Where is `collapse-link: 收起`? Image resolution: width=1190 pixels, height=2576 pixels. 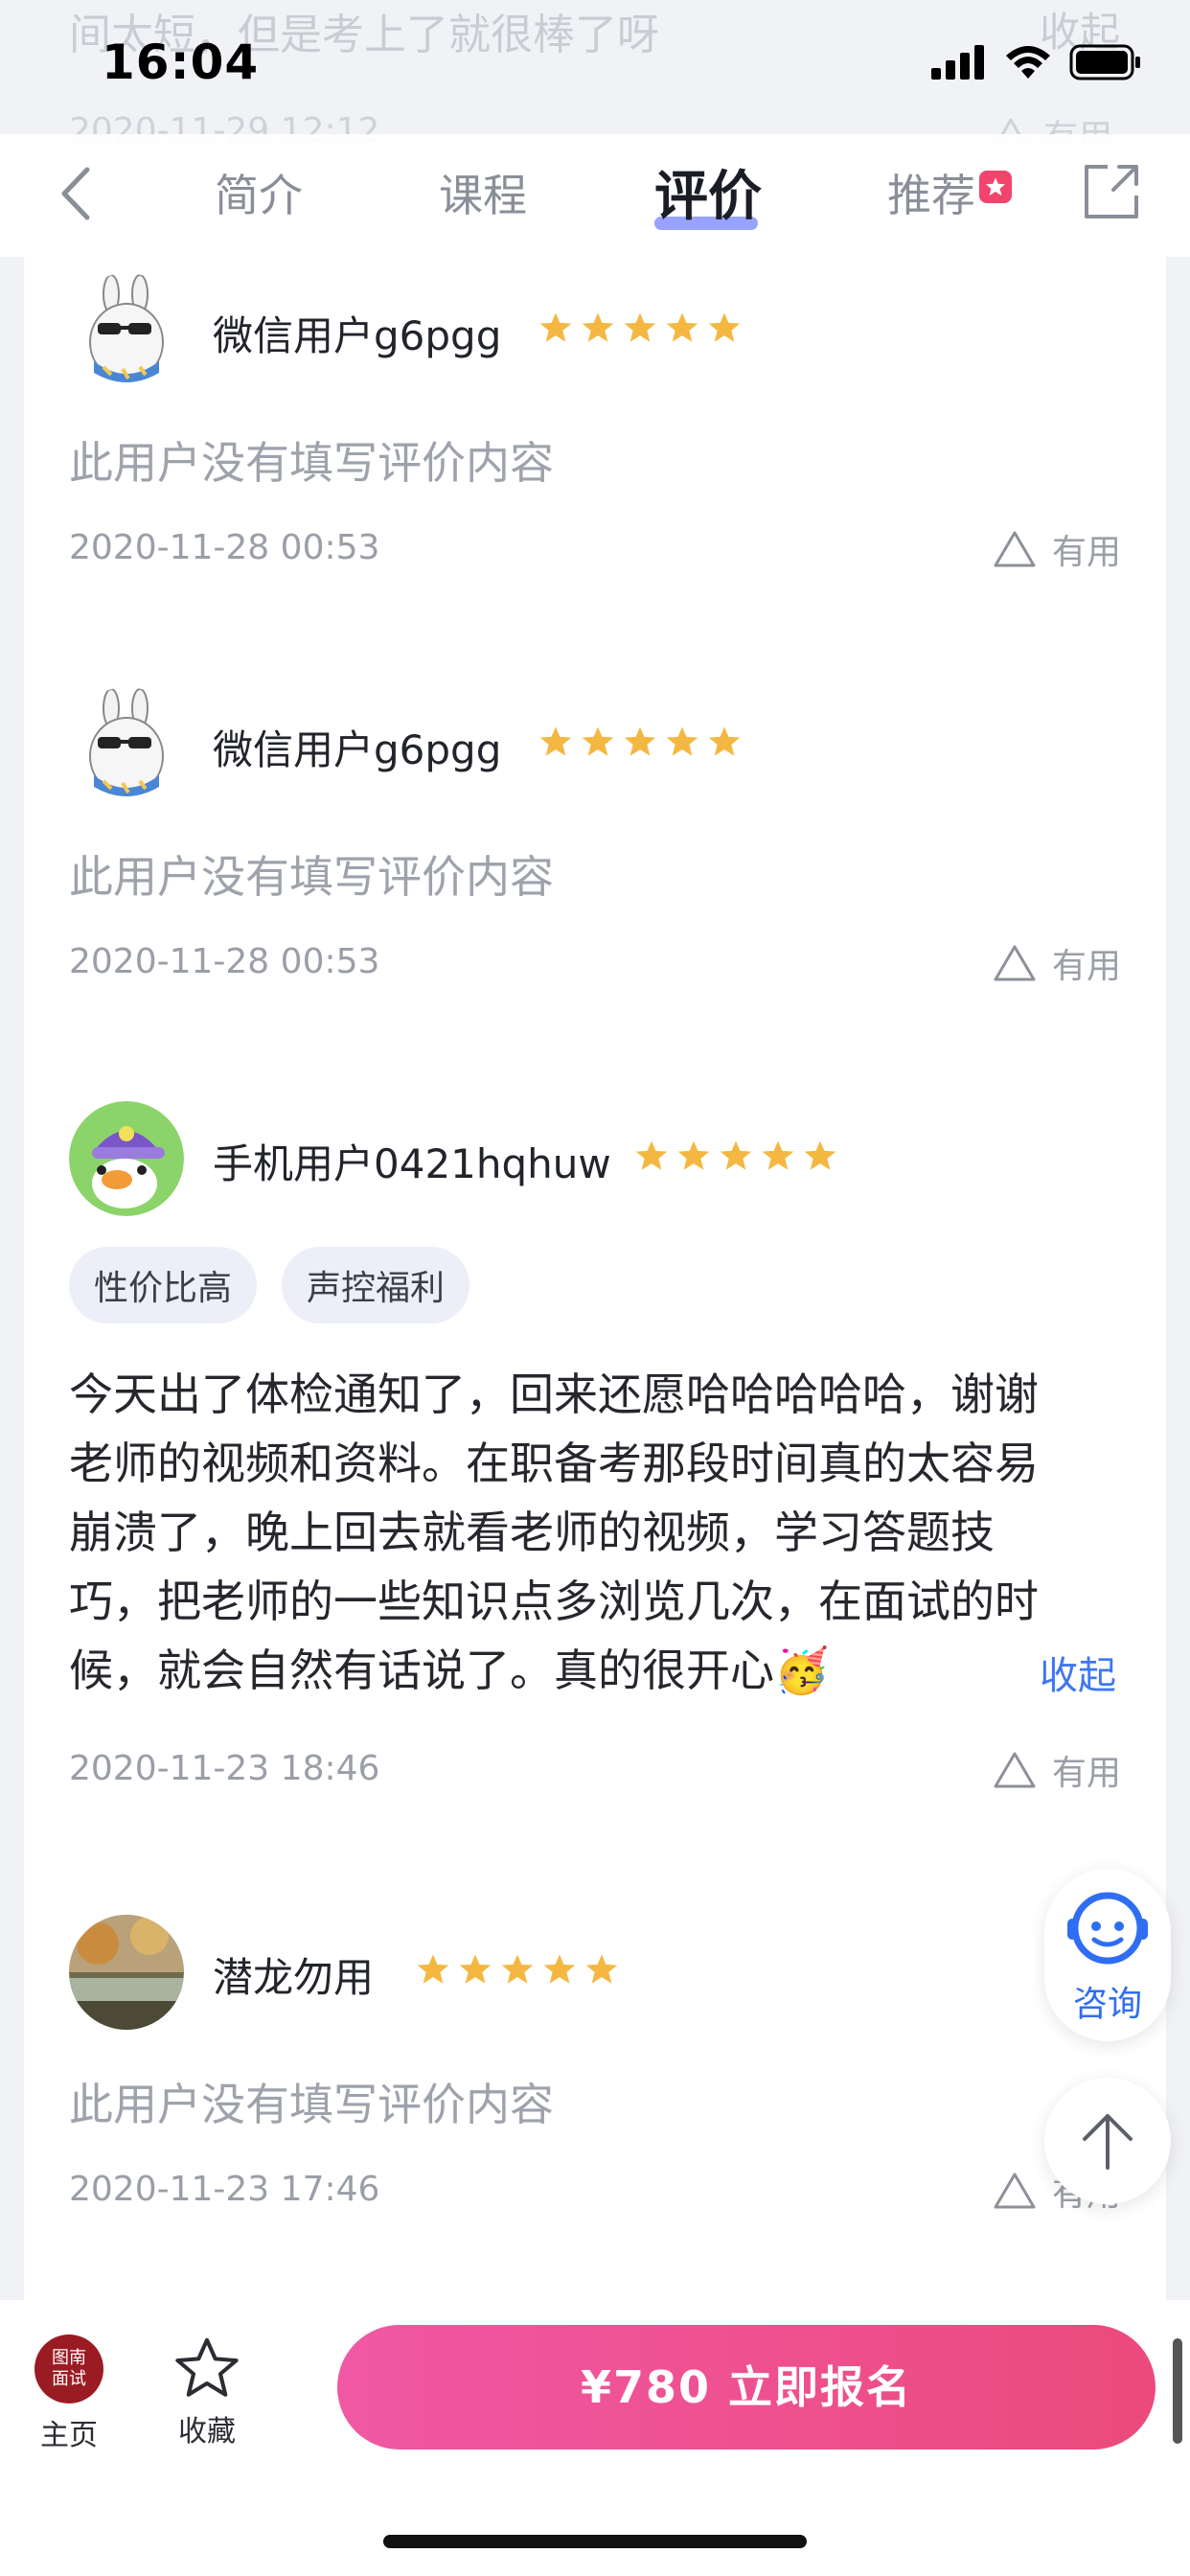
collapse-link: 收起 is located at coordinates (1078, 1672).